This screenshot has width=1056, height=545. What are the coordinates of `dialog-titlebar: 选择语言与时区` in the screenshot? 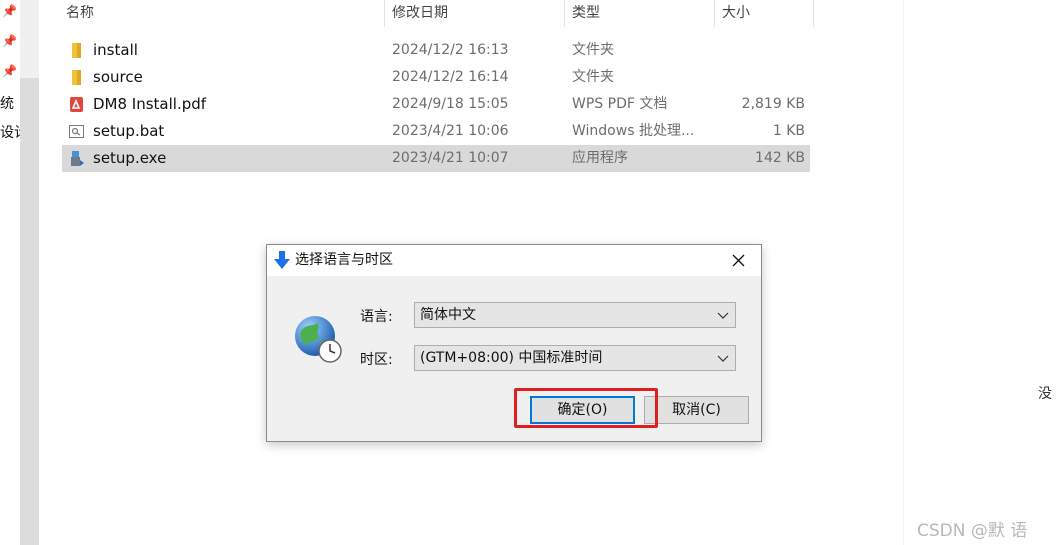 It's located at (514, 260).